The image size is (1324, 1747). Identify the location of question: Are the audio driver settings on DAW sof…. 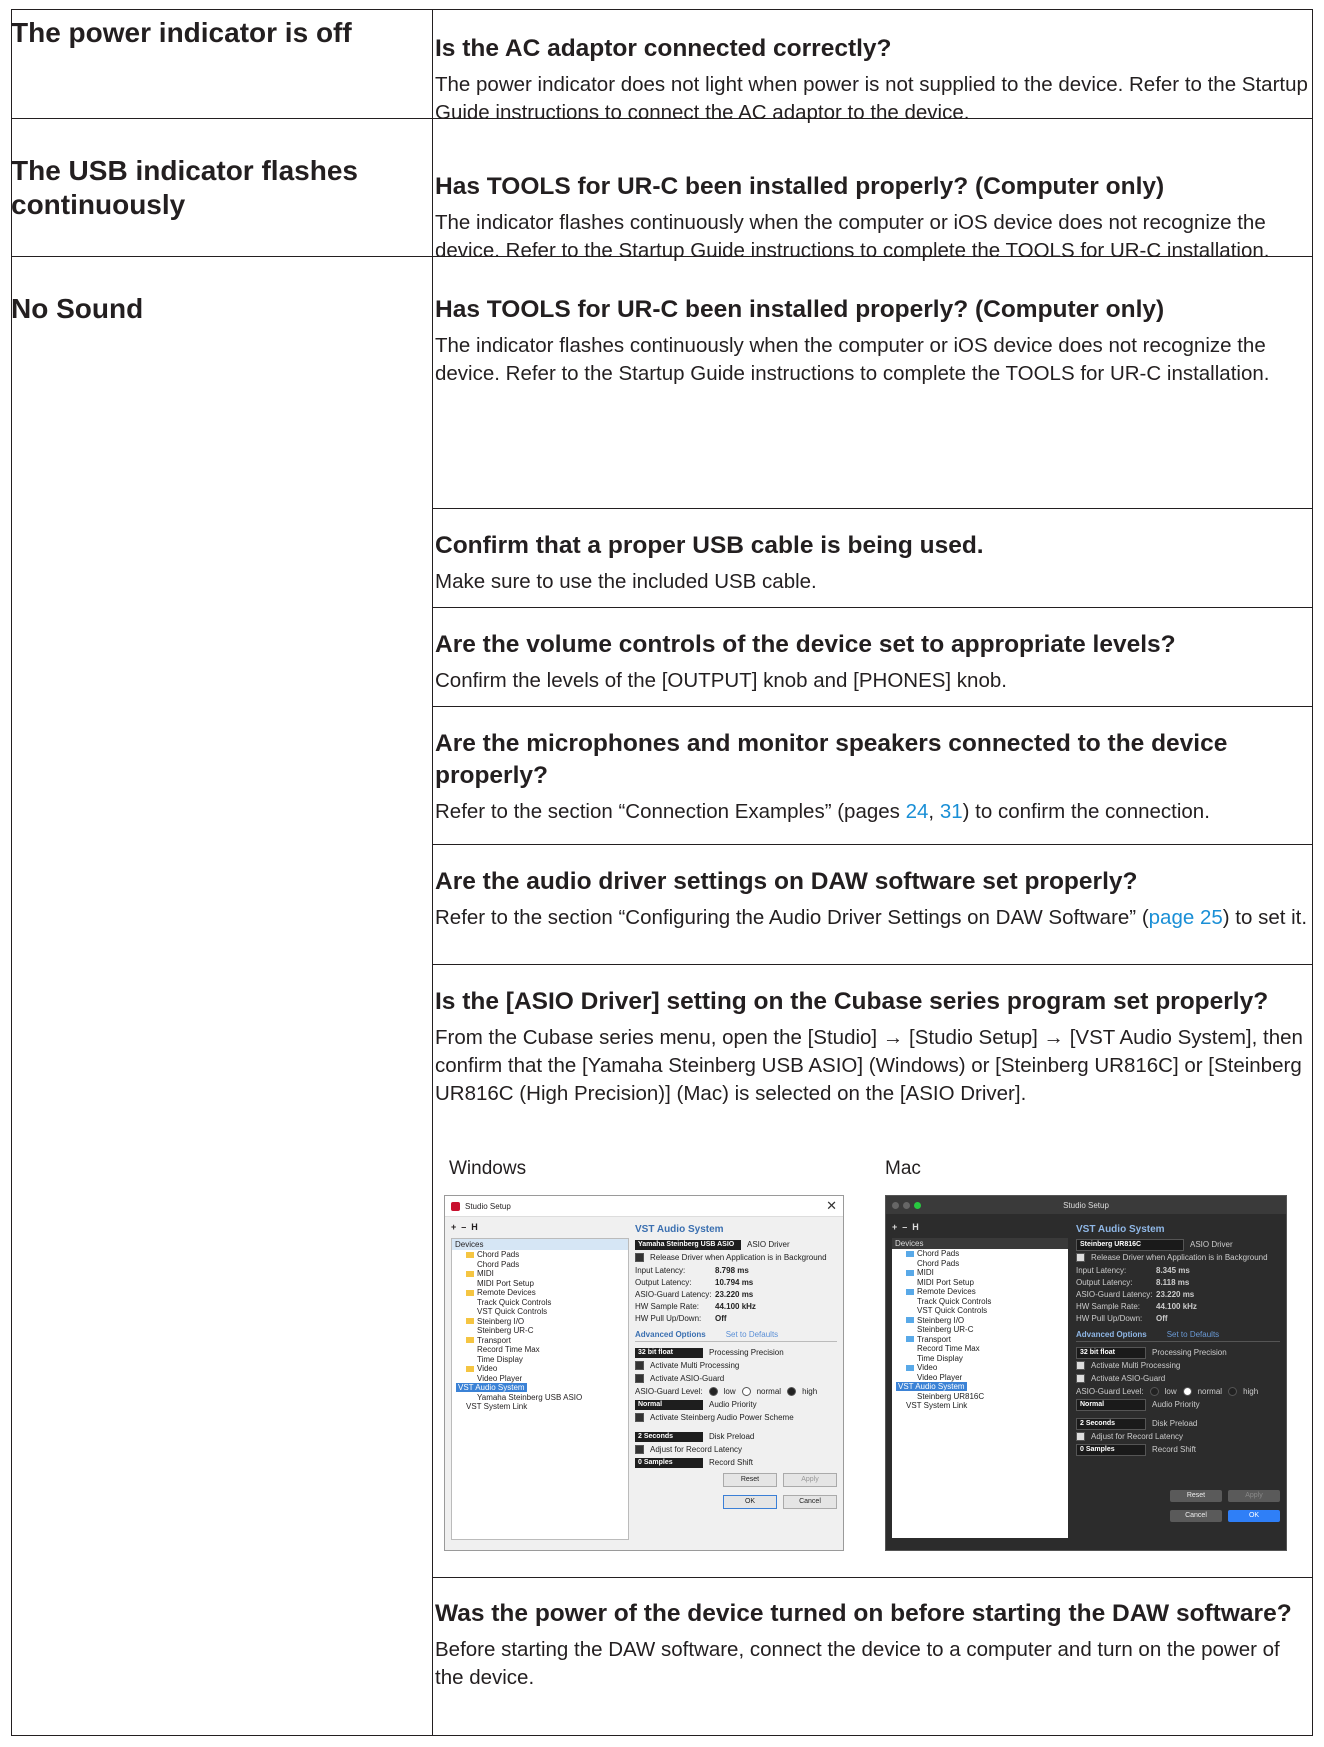
(786, 881).